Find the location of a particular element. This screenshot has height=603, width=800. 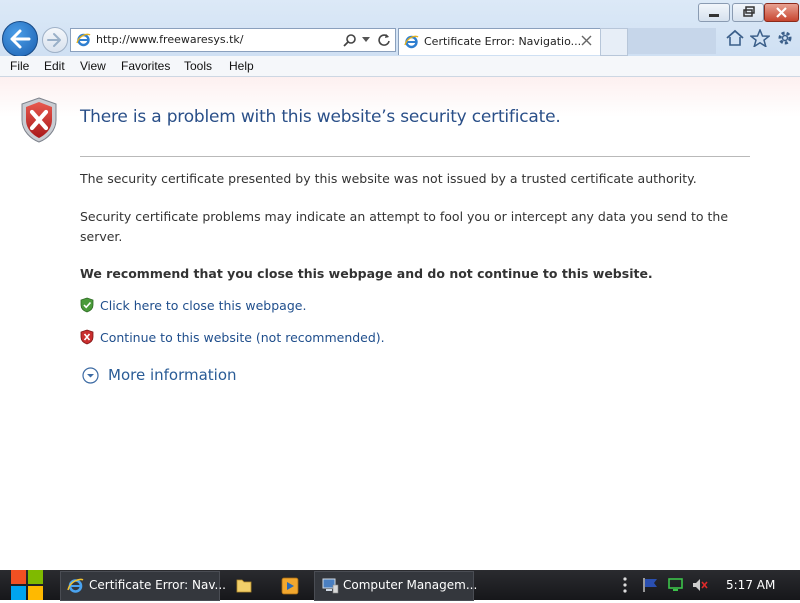

new-tab-button is located at coordinates (614, 42).